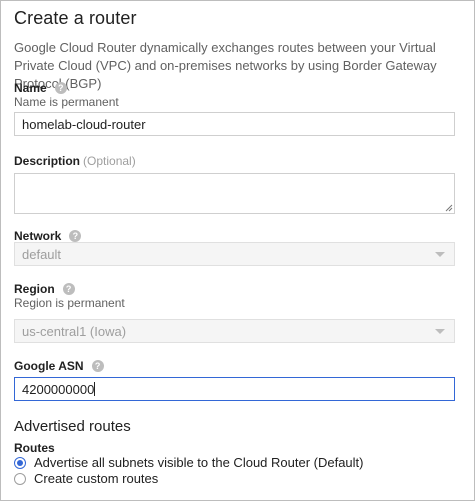  What do you see at coordinates (234, 124) in the screenshot?
I see `name-input: homelab-cloud-router` at bounding box center [234, 124].